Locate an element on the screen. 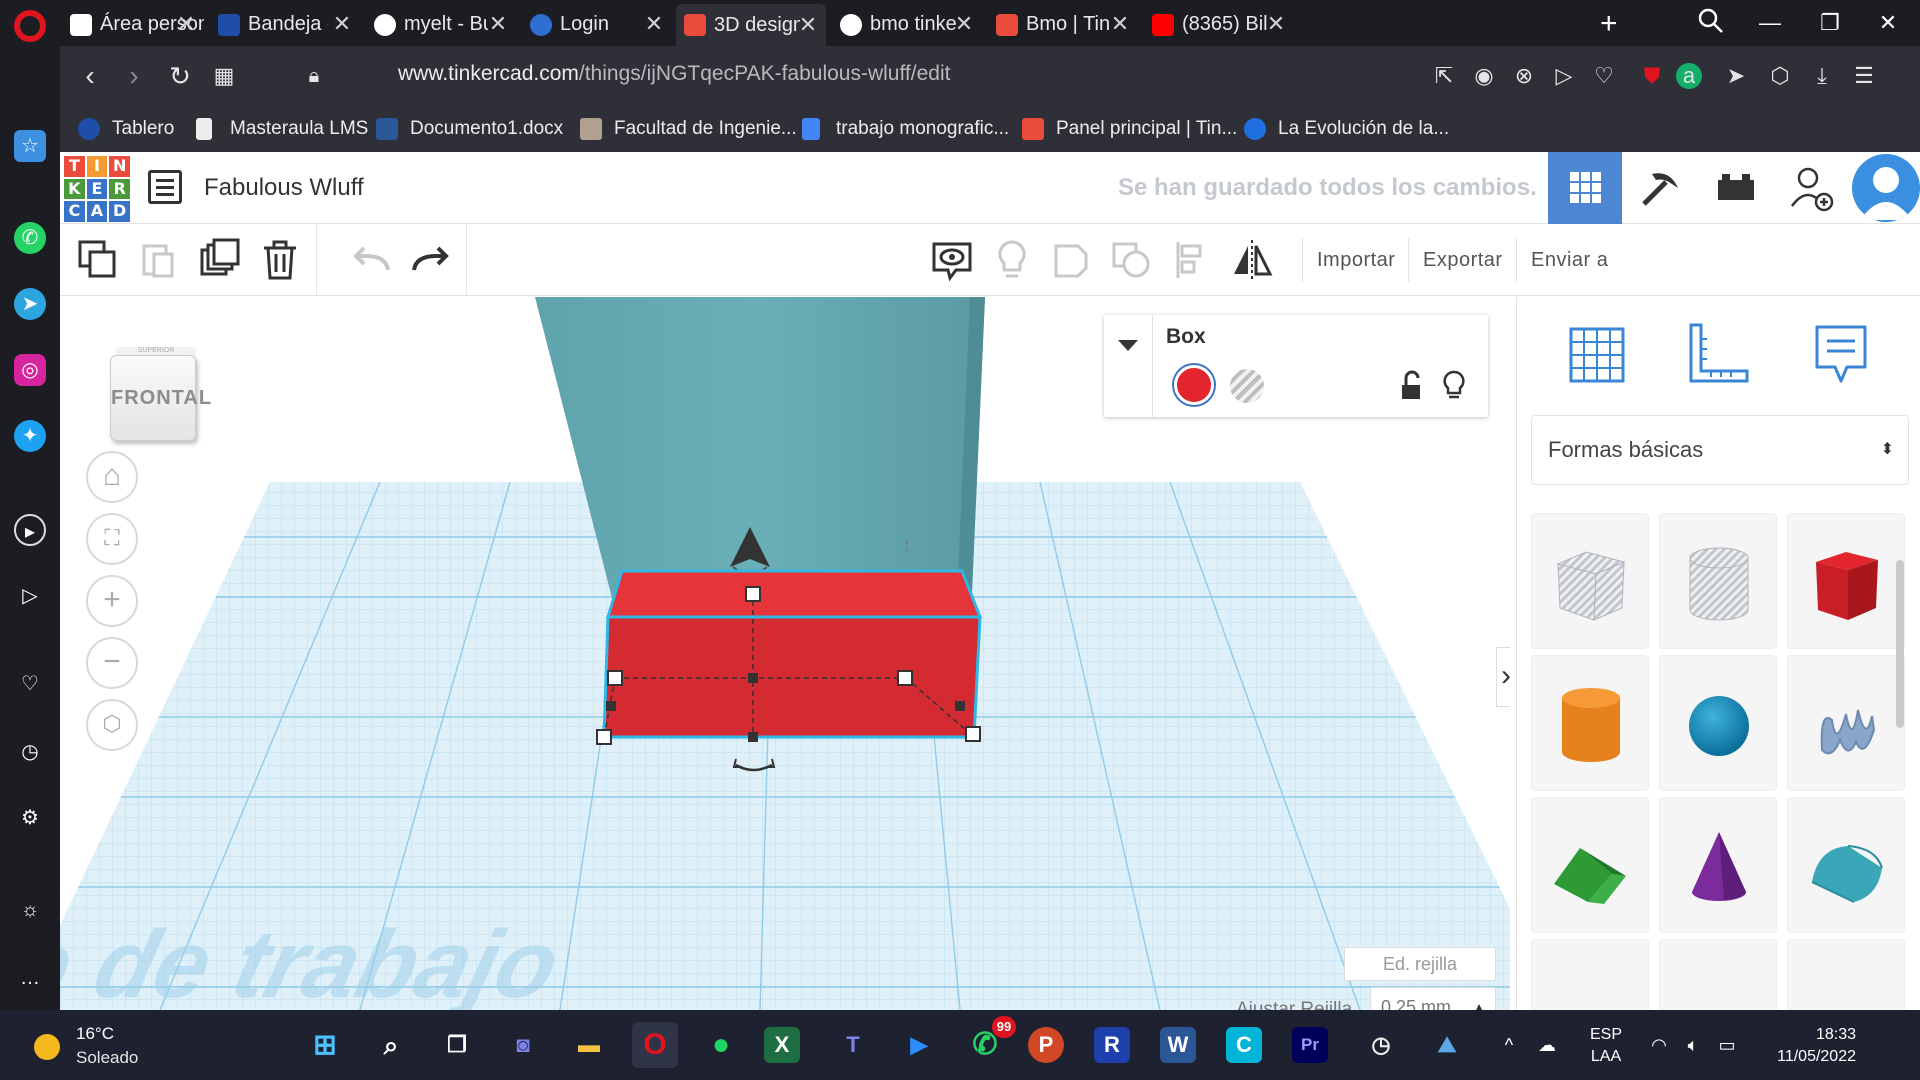 This screenshot has width=1920, height=1080. box-hole-shape is located at coordinates (1590, 581).